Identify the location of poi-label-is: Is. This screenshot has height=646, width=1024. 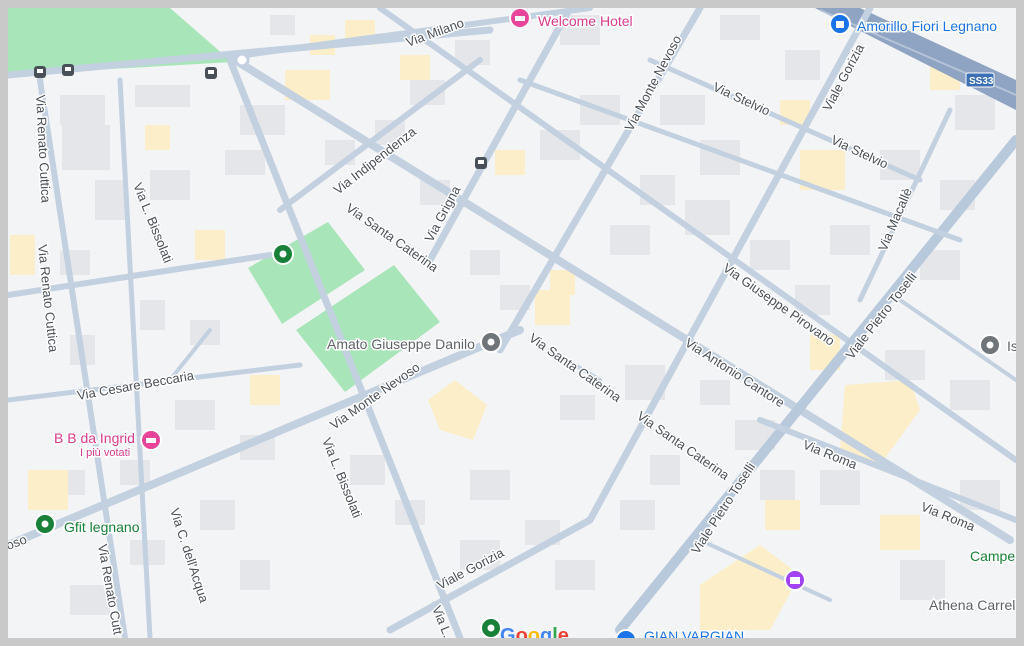
(1011, 346).